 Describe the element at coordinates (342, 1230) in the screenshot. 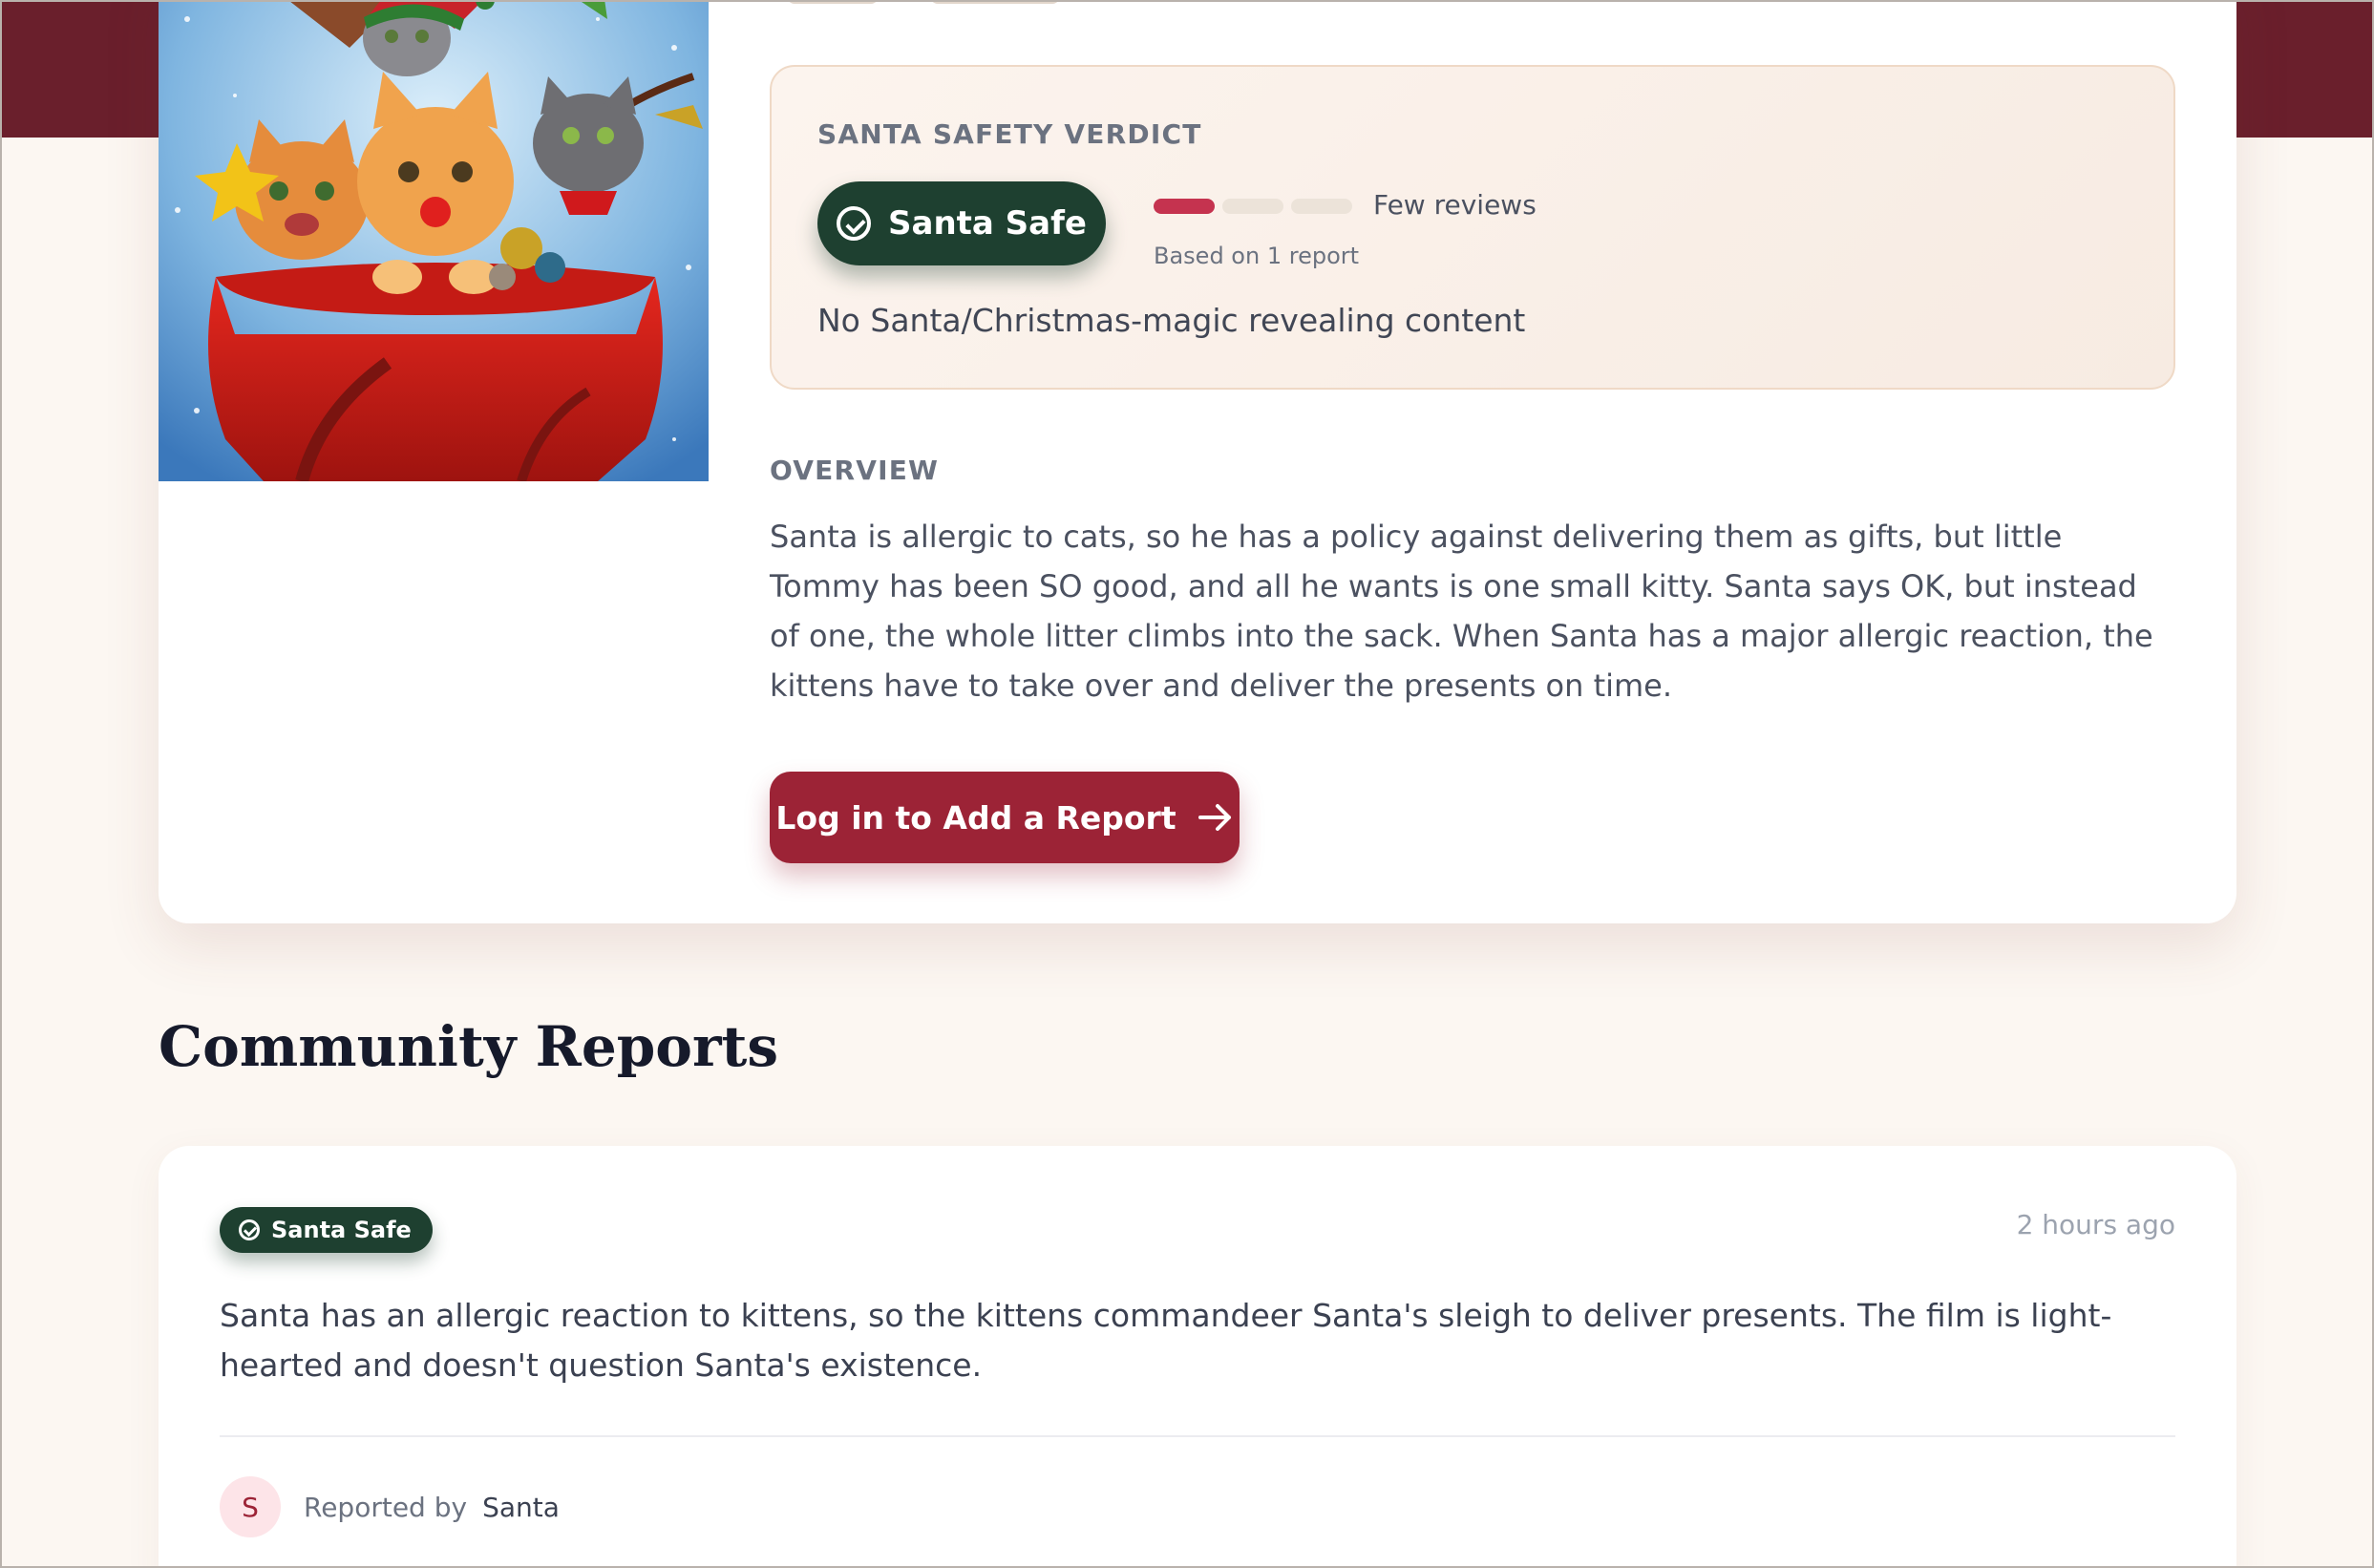

I see `report-badge-label: Santa Safe` at that location.